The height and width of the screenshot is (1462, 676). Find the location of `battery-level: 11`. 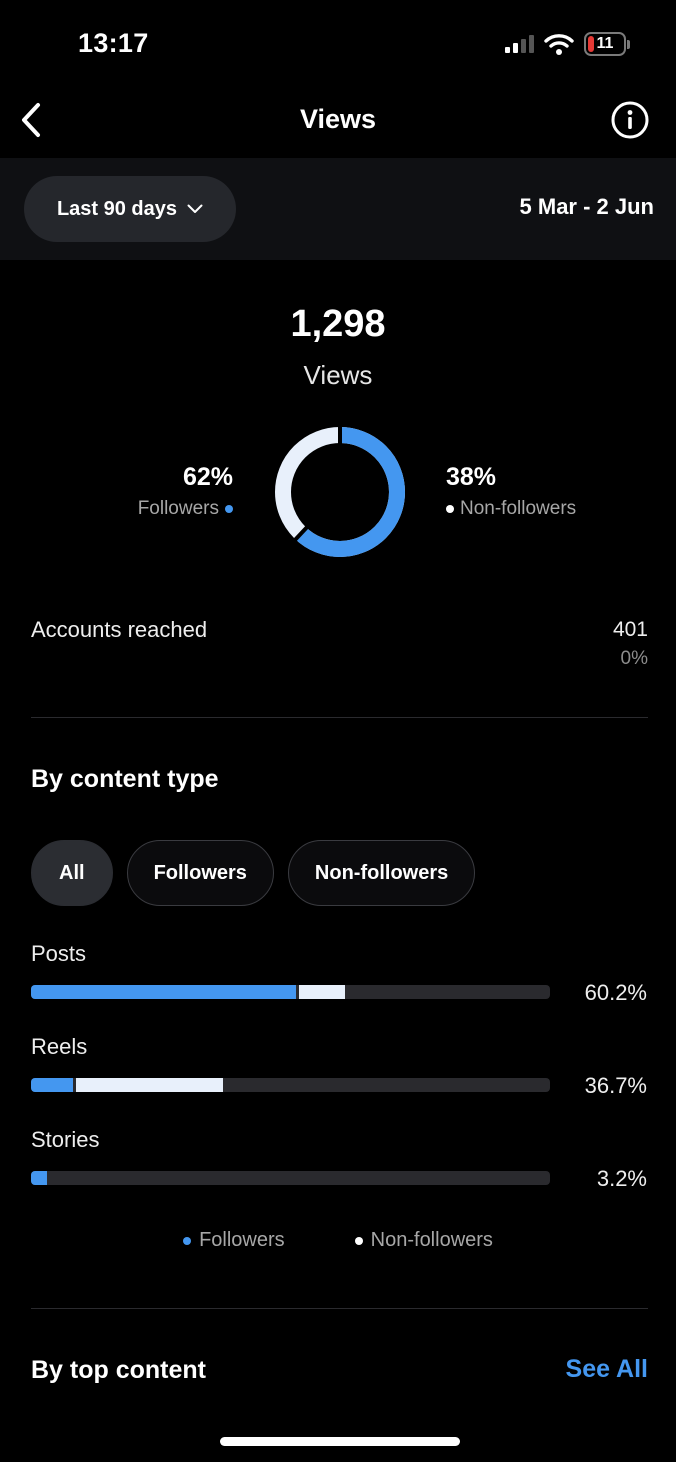

battery-level: 11 is located at coordinates (605, 43).